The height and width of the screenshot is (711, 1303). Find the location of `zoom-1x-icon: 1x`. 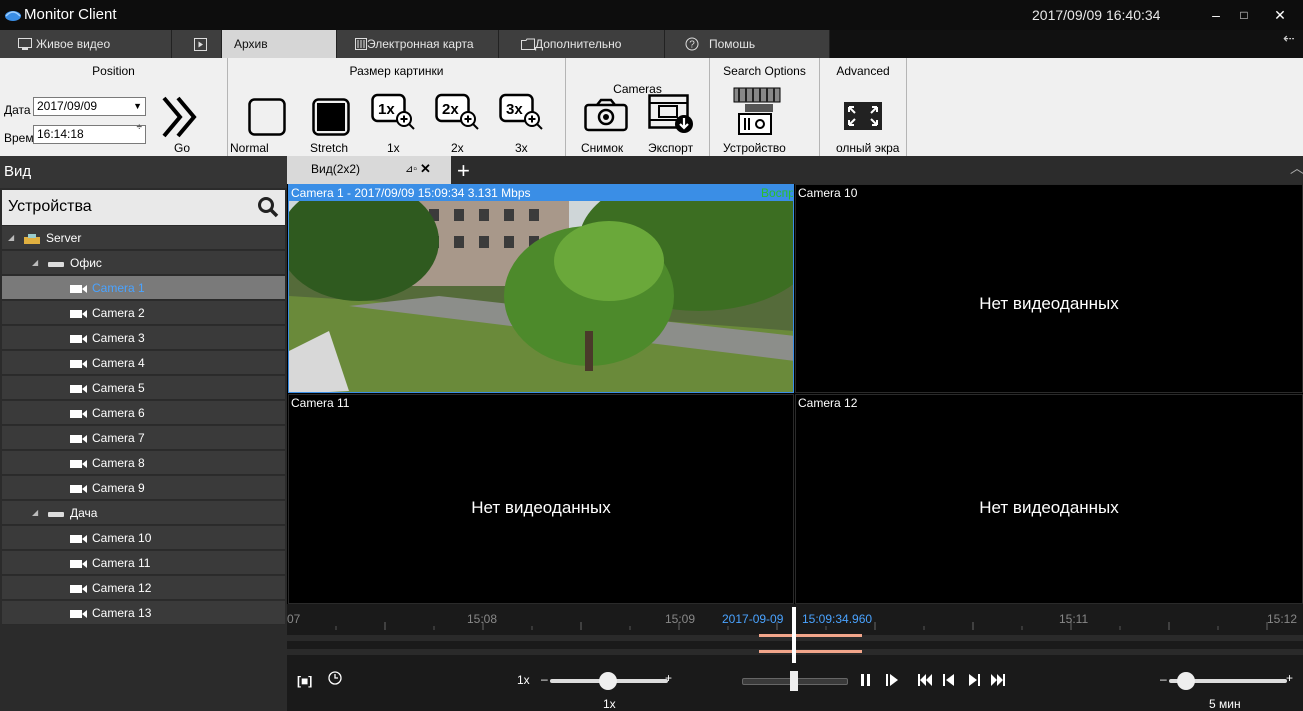

zoom-1x-icon: 1x is located at coordinates (394, 112).